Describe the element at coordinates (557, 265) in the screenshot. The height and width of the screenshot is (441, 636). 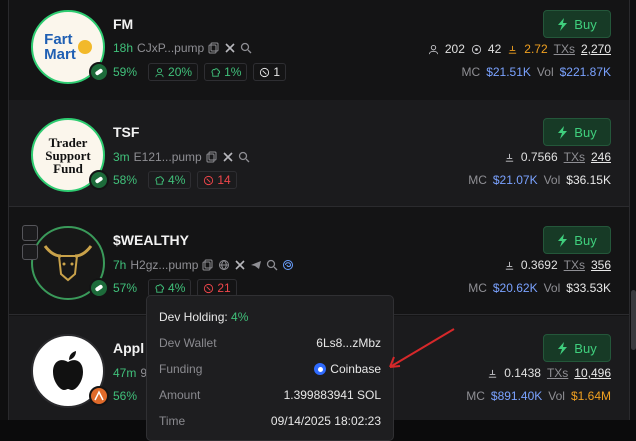
I see `token-counters: 0.3692 TXs 356` at that location.